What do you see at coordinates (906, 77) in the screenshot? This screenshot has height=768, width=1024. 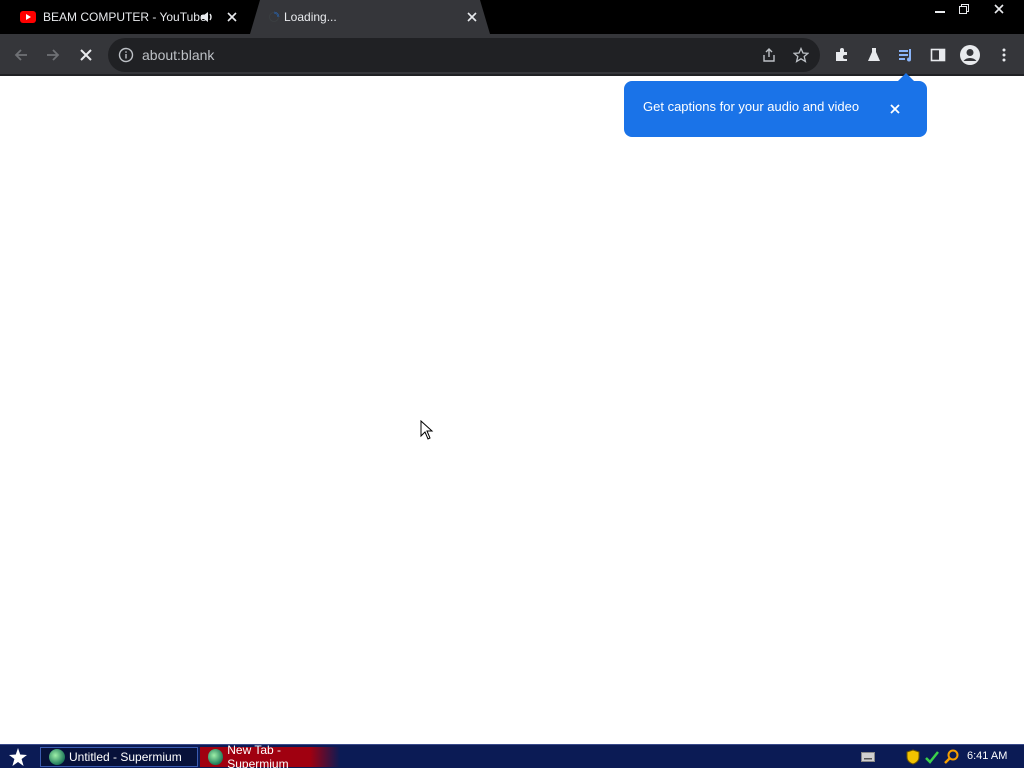 I see `bubble-arrow` at bounding box center [906, 77].